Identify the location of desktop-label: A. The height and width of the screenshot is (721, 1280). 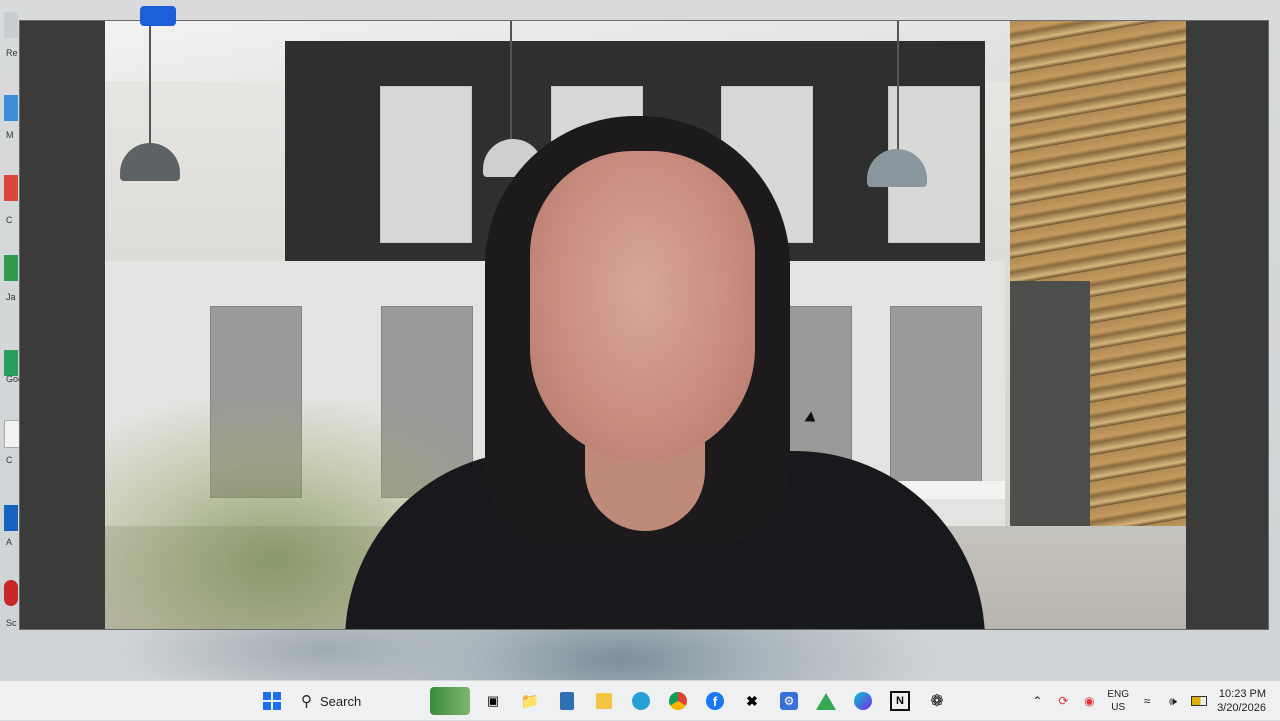
(9, 542).